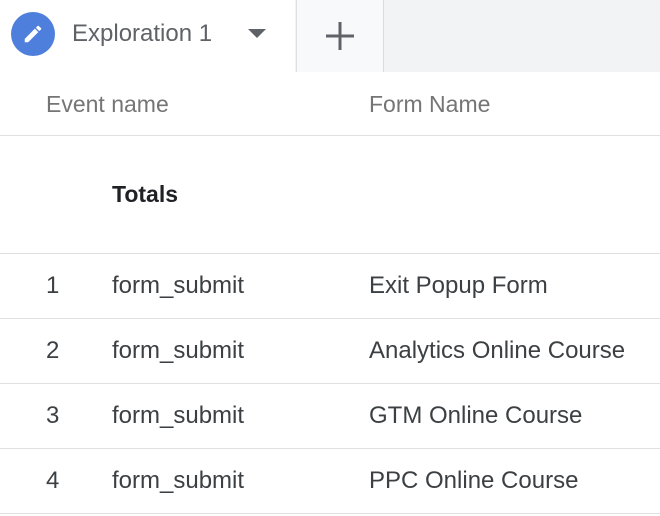 This screenshot has height=516, width=660. I want to click on table-row: 2 form_submit Analytics Online Course, so click(330, 351).